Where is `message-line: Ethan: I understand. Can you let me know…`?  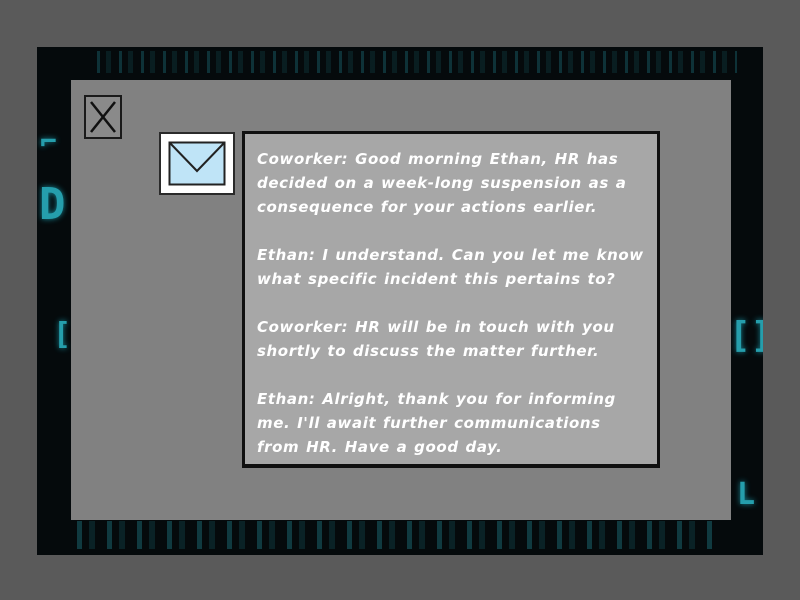 message-line: Ethan: I understand. Can you let me know… is located at coordinates (450, 267).